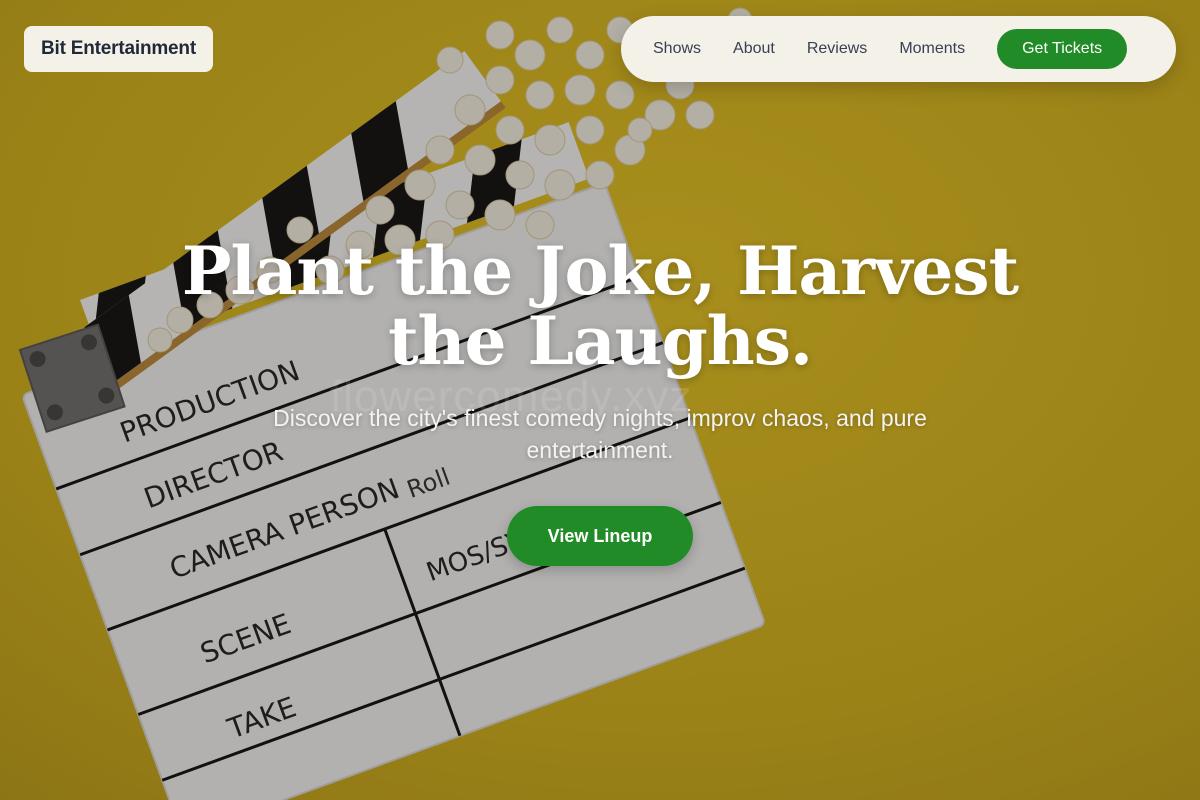 This screenshot has height=800, width=1200. I want to click on nav-link-shows: Shows, so click(677, 49).